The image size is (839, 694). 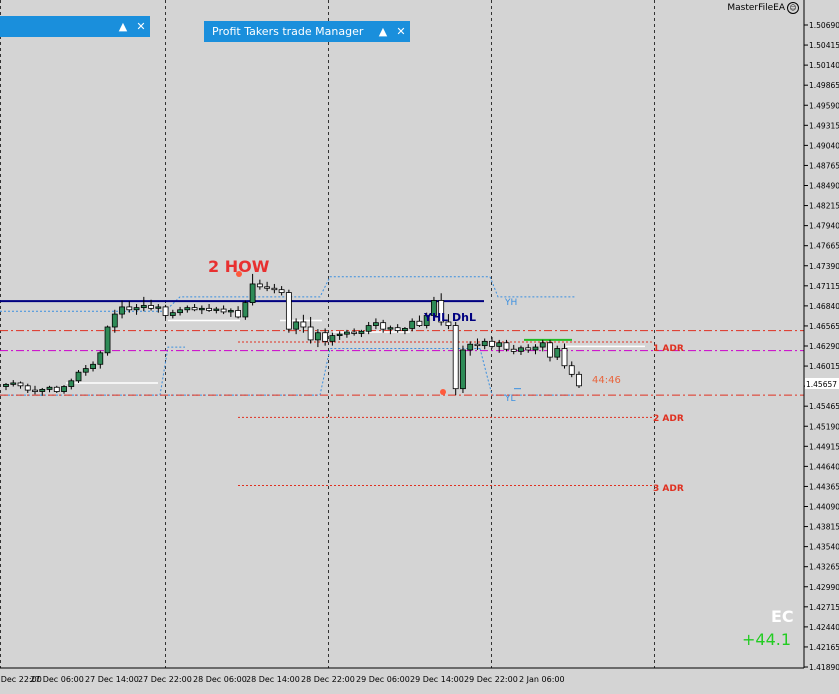 I want to click on y-tick-label: 1.42715, so click(x=824, y=607).